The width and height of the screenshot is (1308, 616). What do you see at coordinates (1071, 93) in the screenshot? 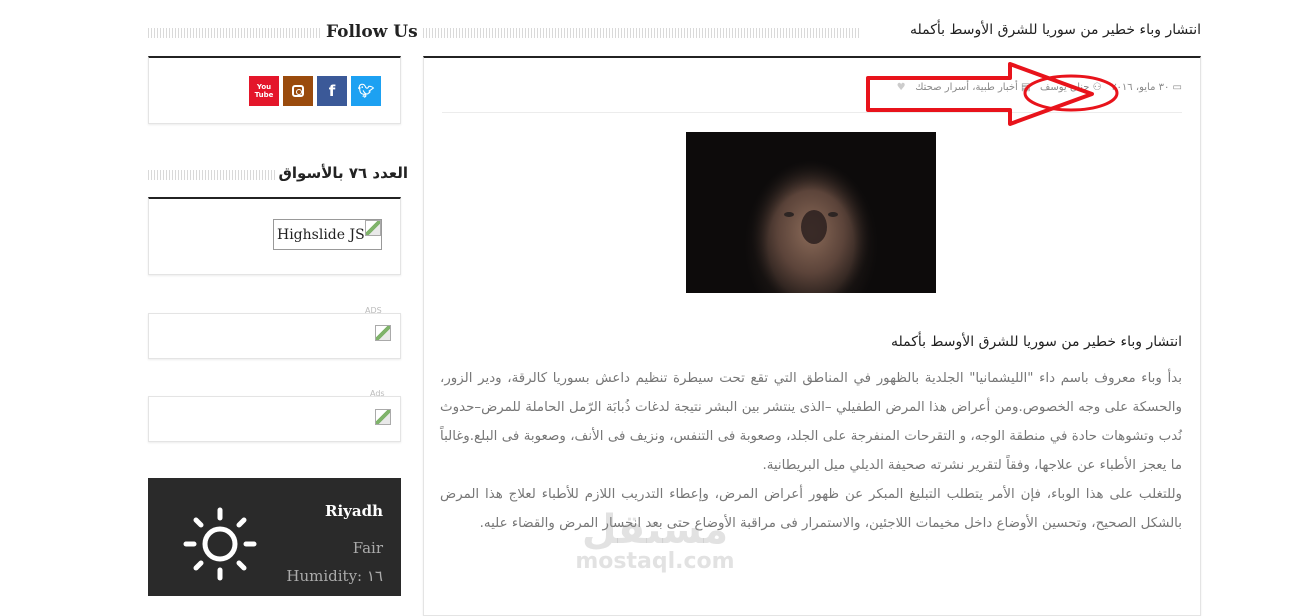
I see `annotation-ellipse` at bounding box center [1071, 93].